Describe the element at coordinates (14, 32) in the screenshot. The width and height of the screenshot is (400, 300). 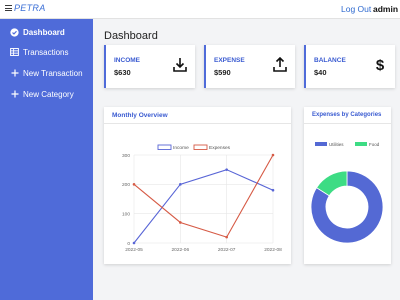
I see `check-circle-icon` at that location.